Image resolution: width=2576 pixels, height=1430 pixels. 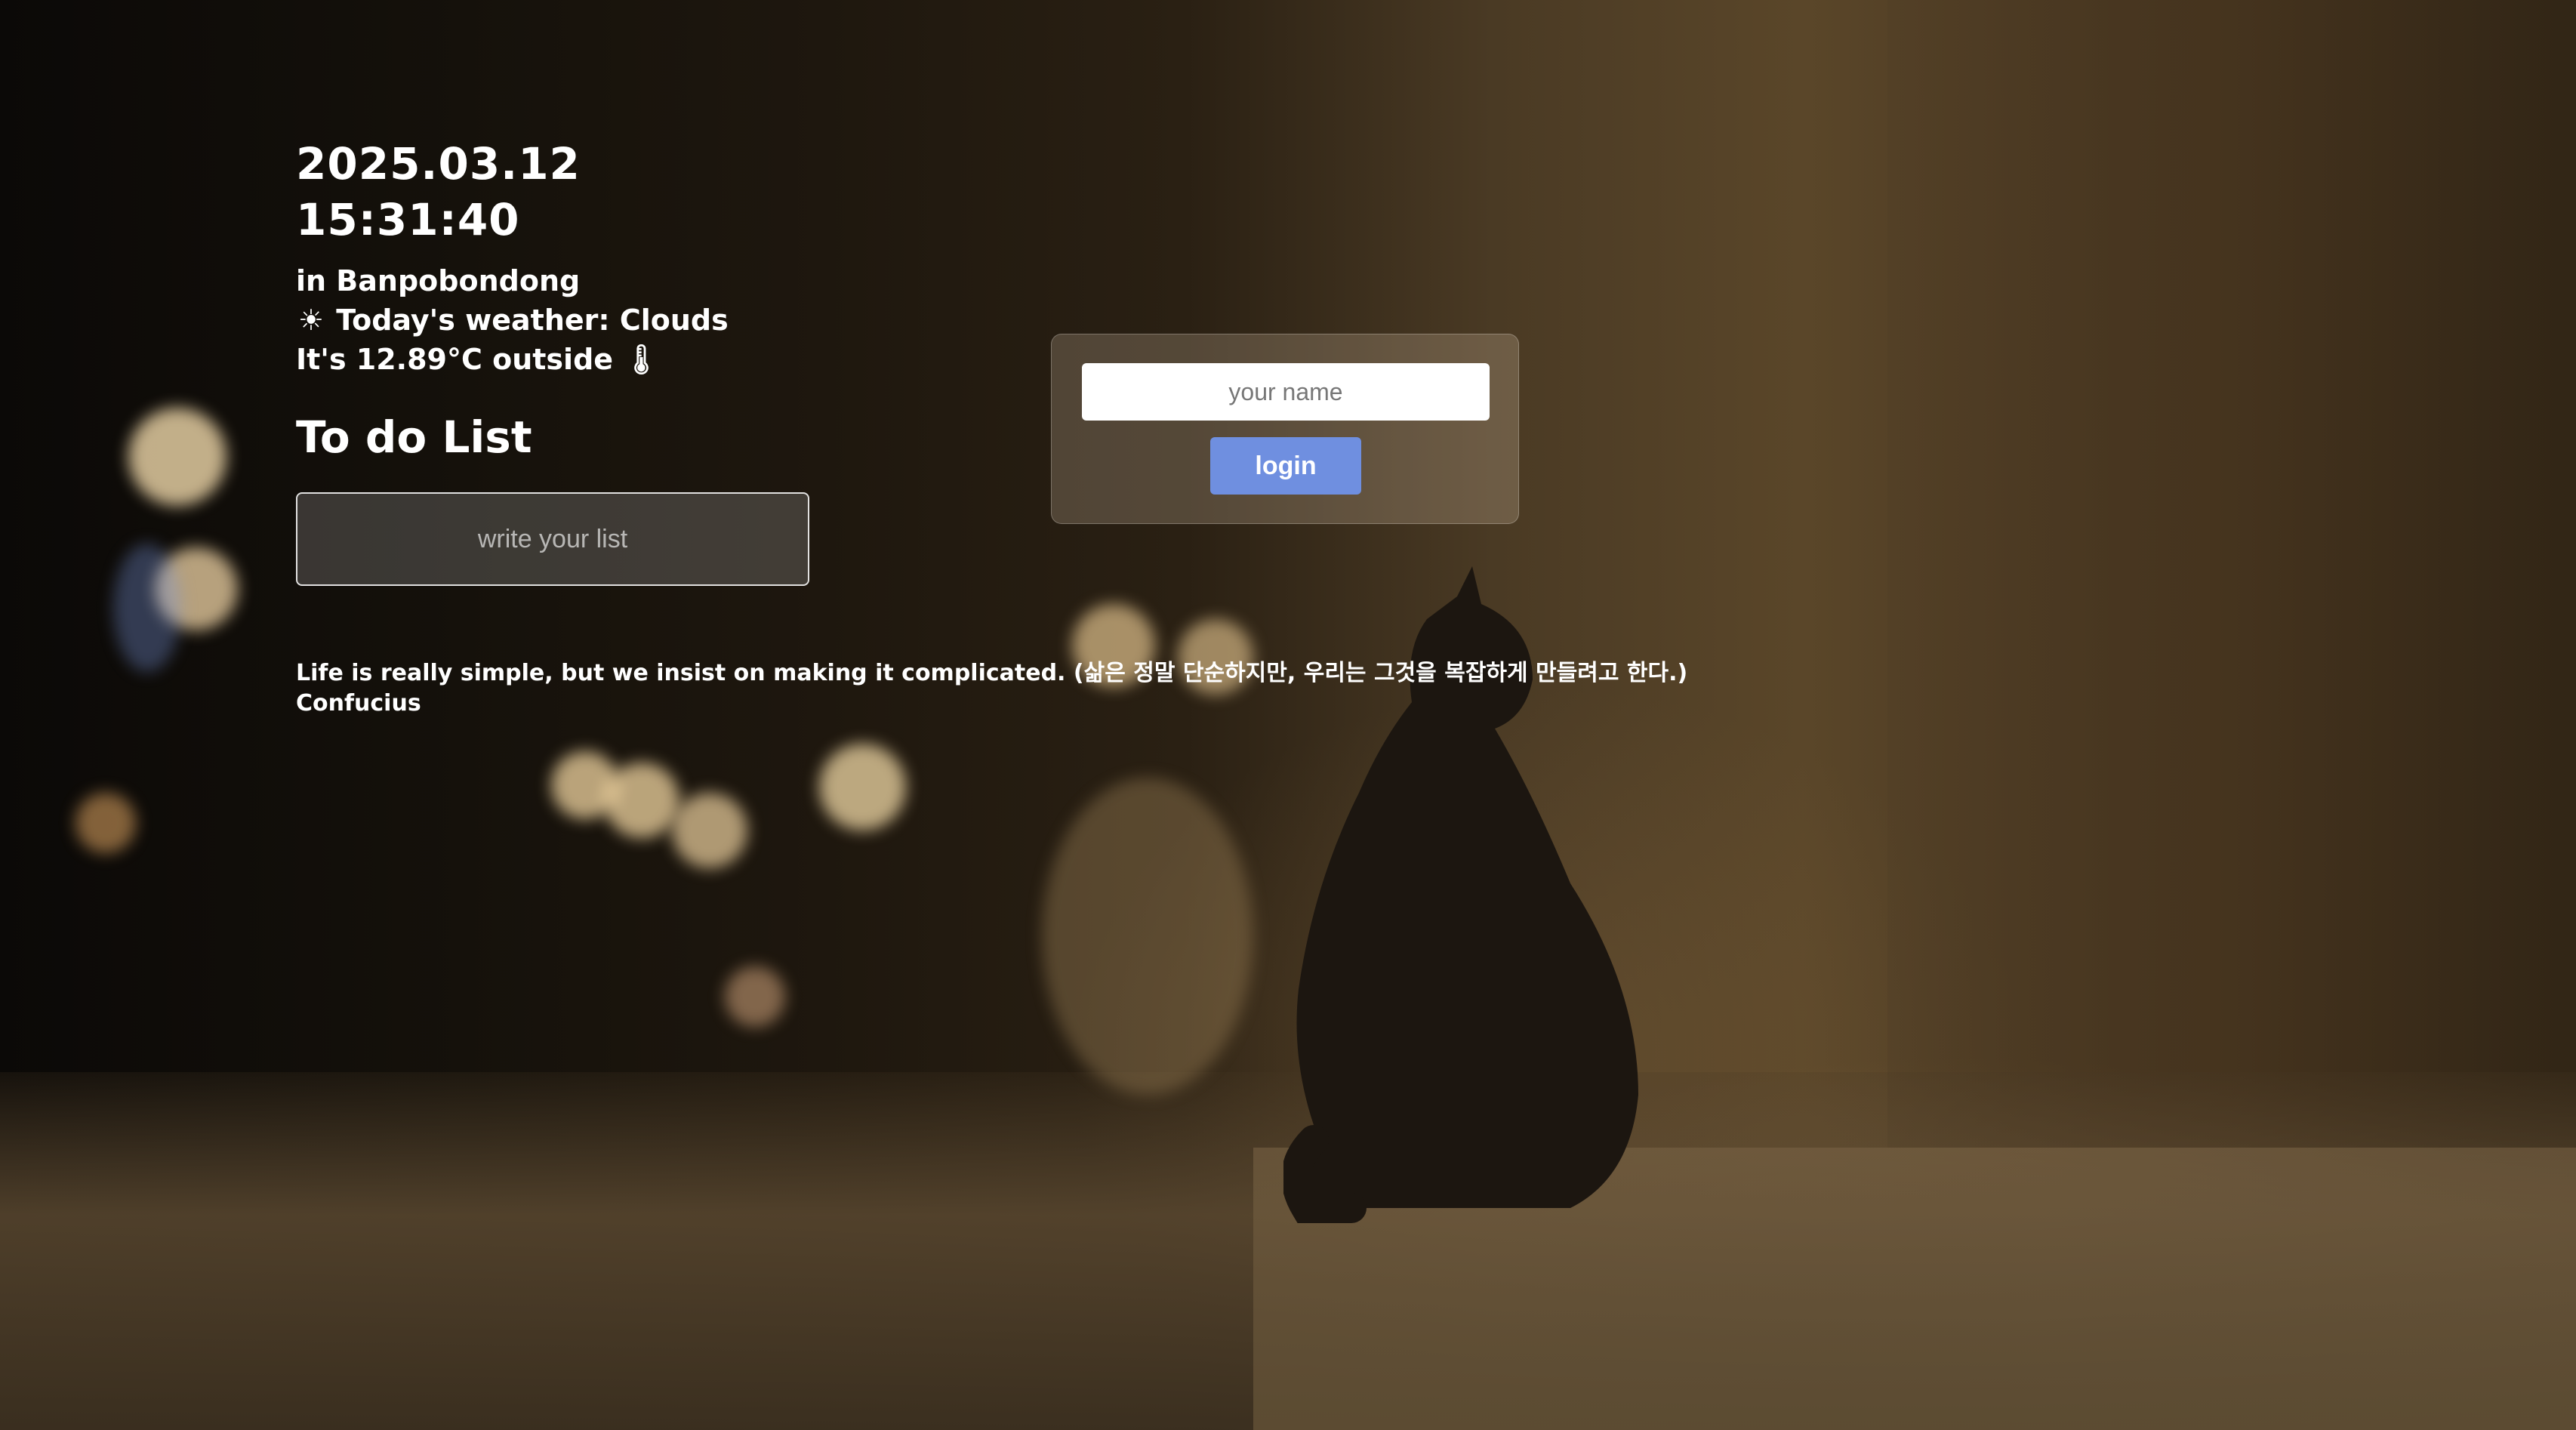 I want to click on thermometer-icon: 🌡, so click(x=641, y=359).